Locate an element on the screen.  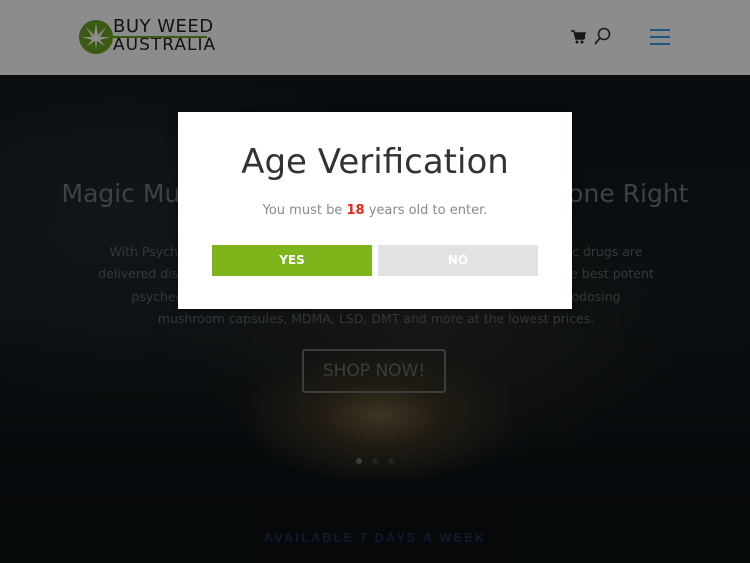
age-message-prefix: You must be is located at coordinates (304, 210).